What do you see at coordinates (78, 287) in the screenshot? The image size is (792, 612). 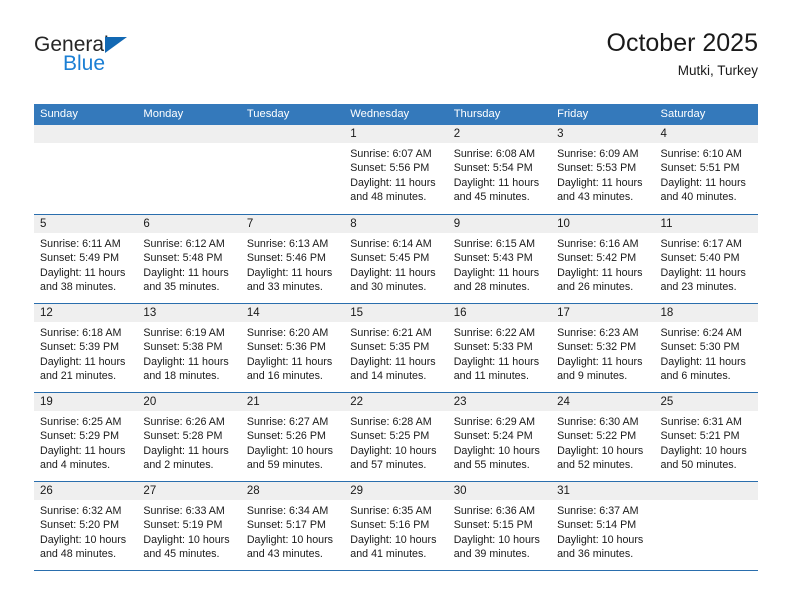 I see `day-detail-line: and 38 minutes.` at bounding box center [78, 287].